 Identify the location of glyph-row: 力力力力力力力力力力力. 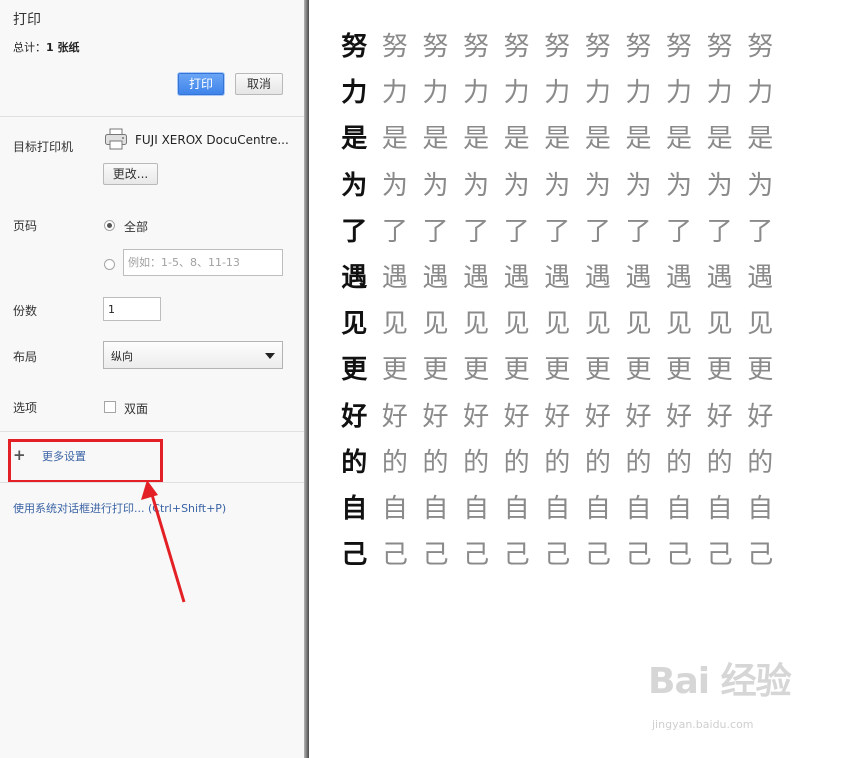
(557, 93).